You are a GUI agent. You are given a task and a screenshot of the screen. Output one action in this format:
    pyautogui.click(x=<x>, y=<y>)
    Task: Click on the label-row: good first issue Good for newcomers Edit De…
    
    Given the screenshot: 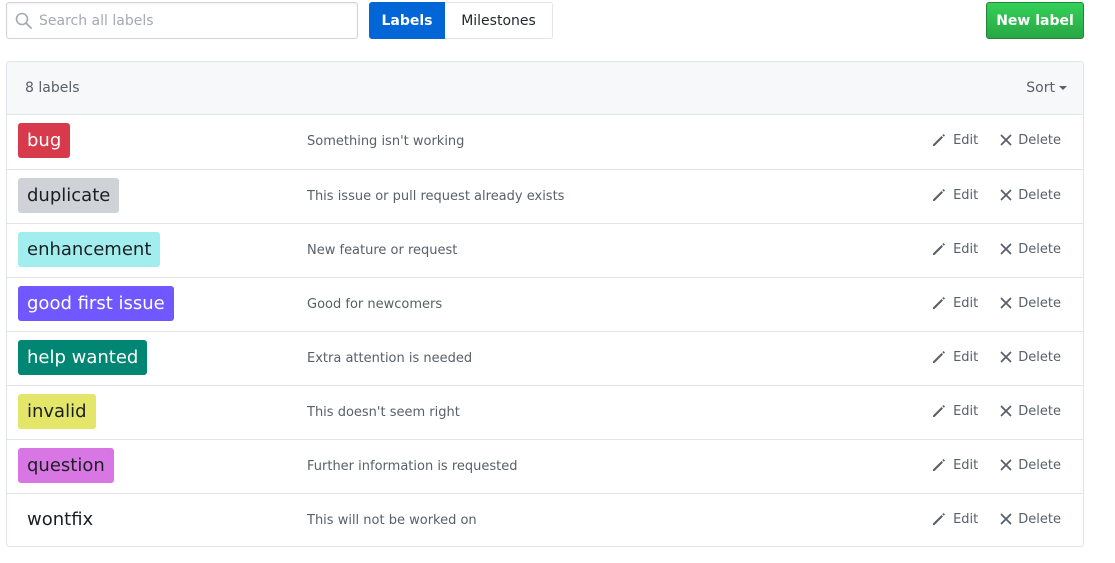 What is the action you would take?
    pyautogui.click(x=545, y=304)
    